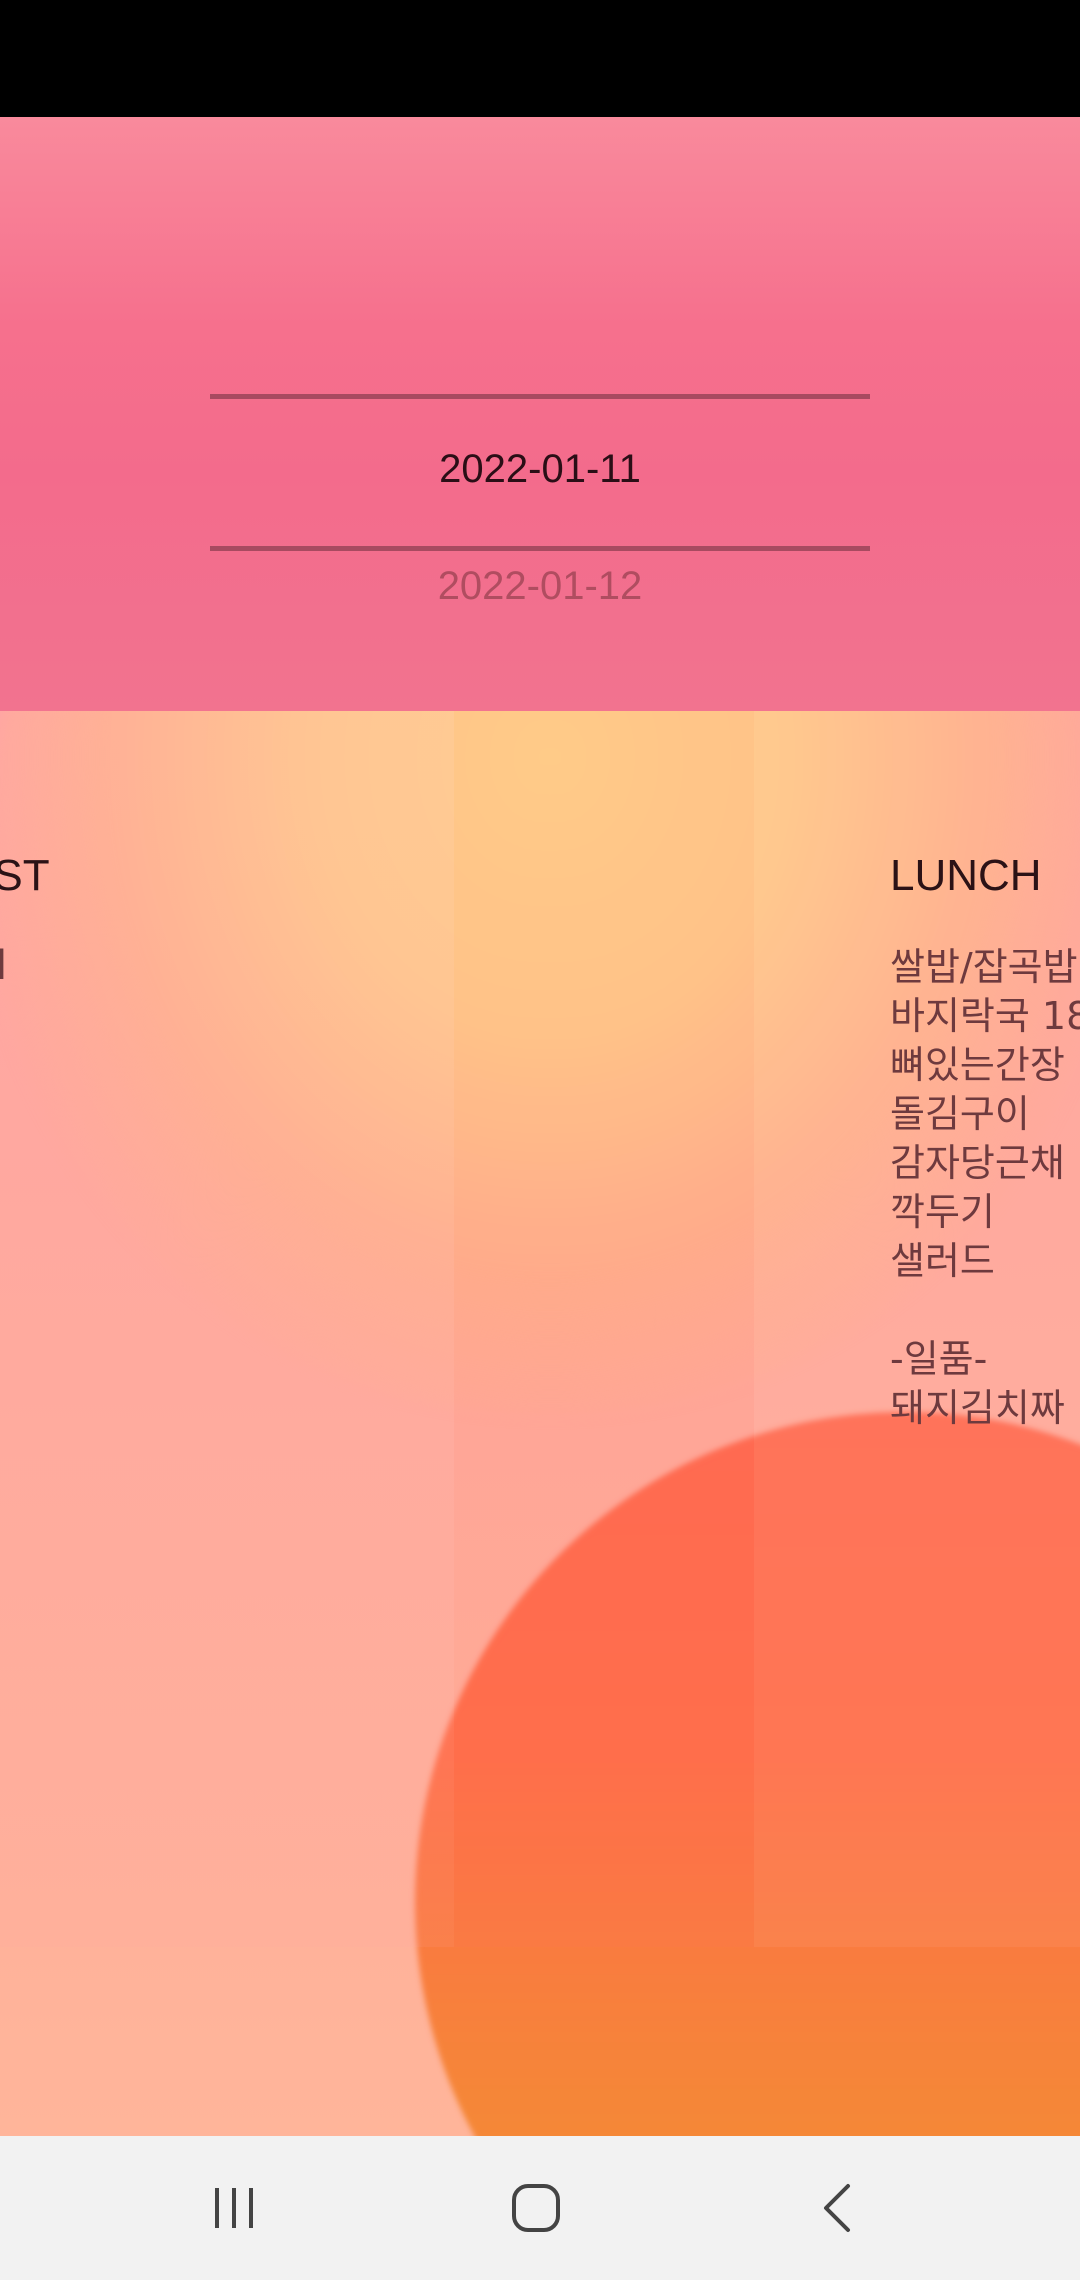 The image size is (1080, 2280). Describe the element at coordinates (540, 396) in the screenshot. I see `picker-selection-line-top` at that location.